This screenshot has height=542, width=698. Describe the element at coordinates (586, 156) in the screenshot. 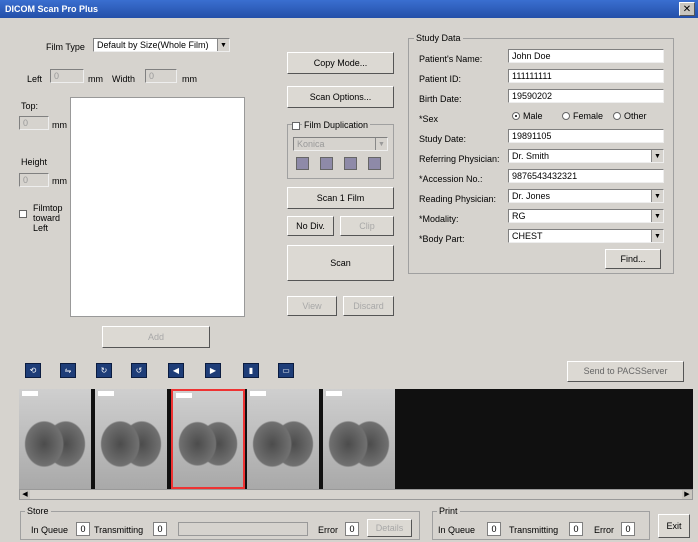

I see `referring-physician-select: Dr. Smith ▼` at that location.